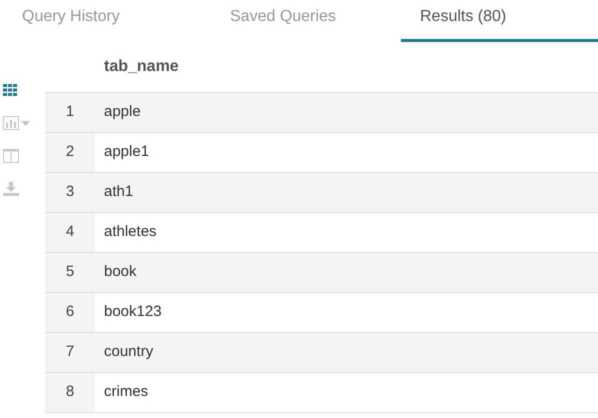  What do you see at coordinates (125, 392) in the screenshot?
I see `table-cell-text: crimes` at bounding box center [125, 392].